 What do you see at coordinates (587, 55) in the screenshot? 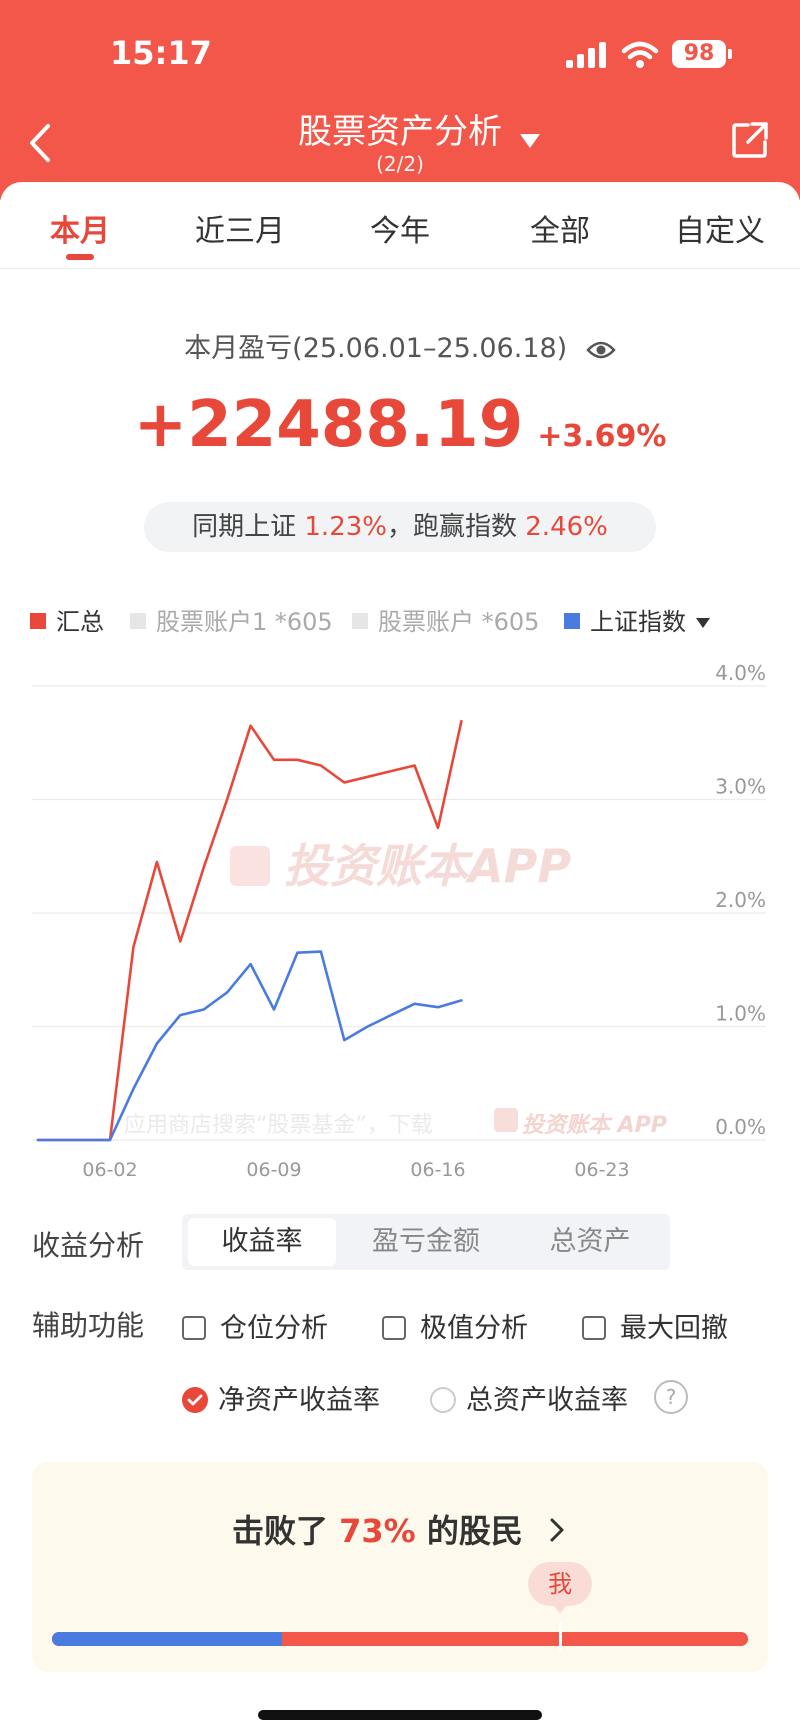
I see `cellular-signal-icon` at bounding box center [587, 55].